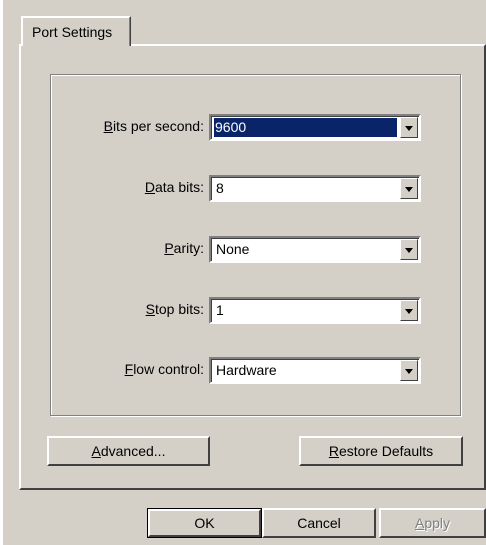 The image size is (486, 545). What do you see at coordinates (220, 188) in the screenshot?
I see `data-bits-value: 8` at bounding box center [220, 188].